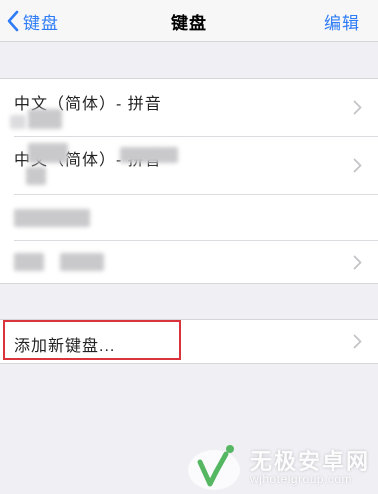  Describe the element at coordinates (278, 467) in the screenshot. I see `watermark: 无极安卓网 wjhotelgroup.com` at that location.